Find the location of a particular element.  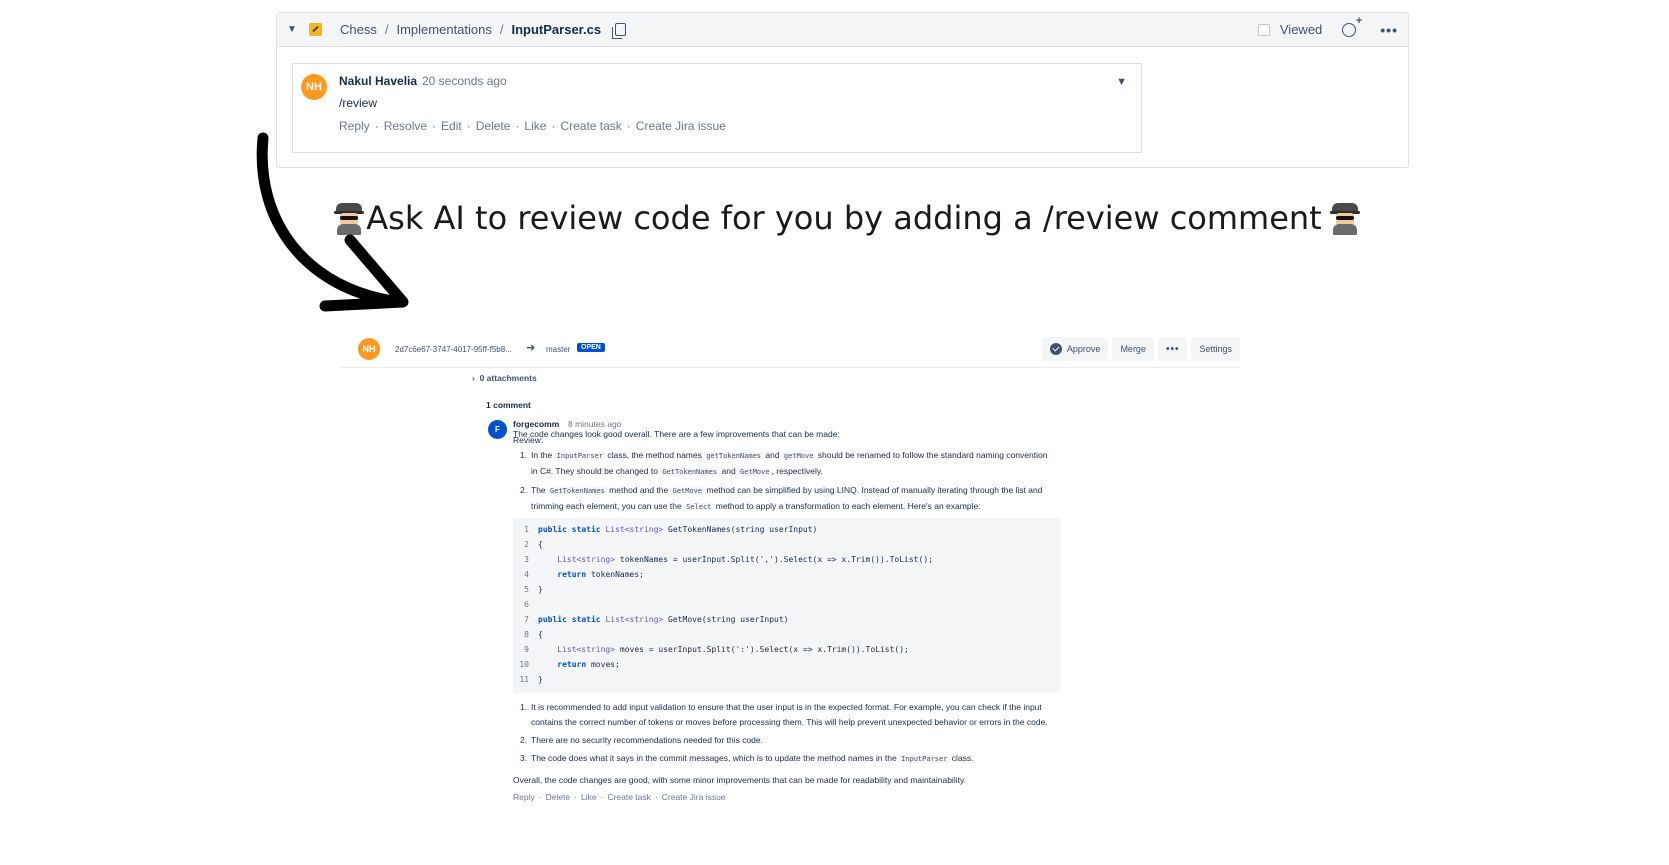

copy-icon is located at coordinates (619, 31).